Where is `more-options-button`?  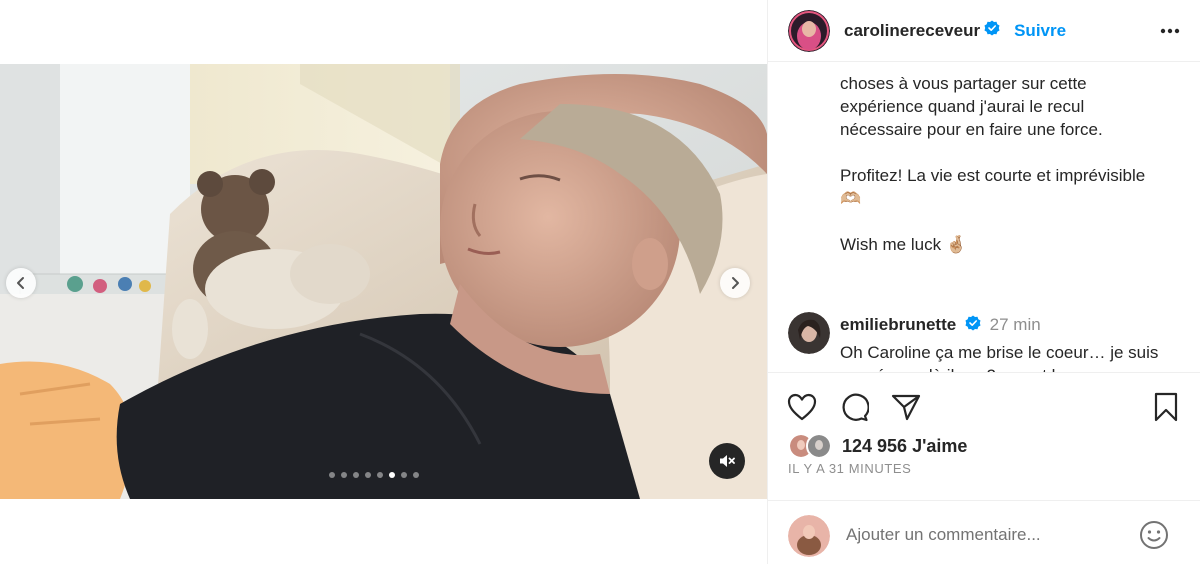 more-options-button is located at coordinates (1170, 31).